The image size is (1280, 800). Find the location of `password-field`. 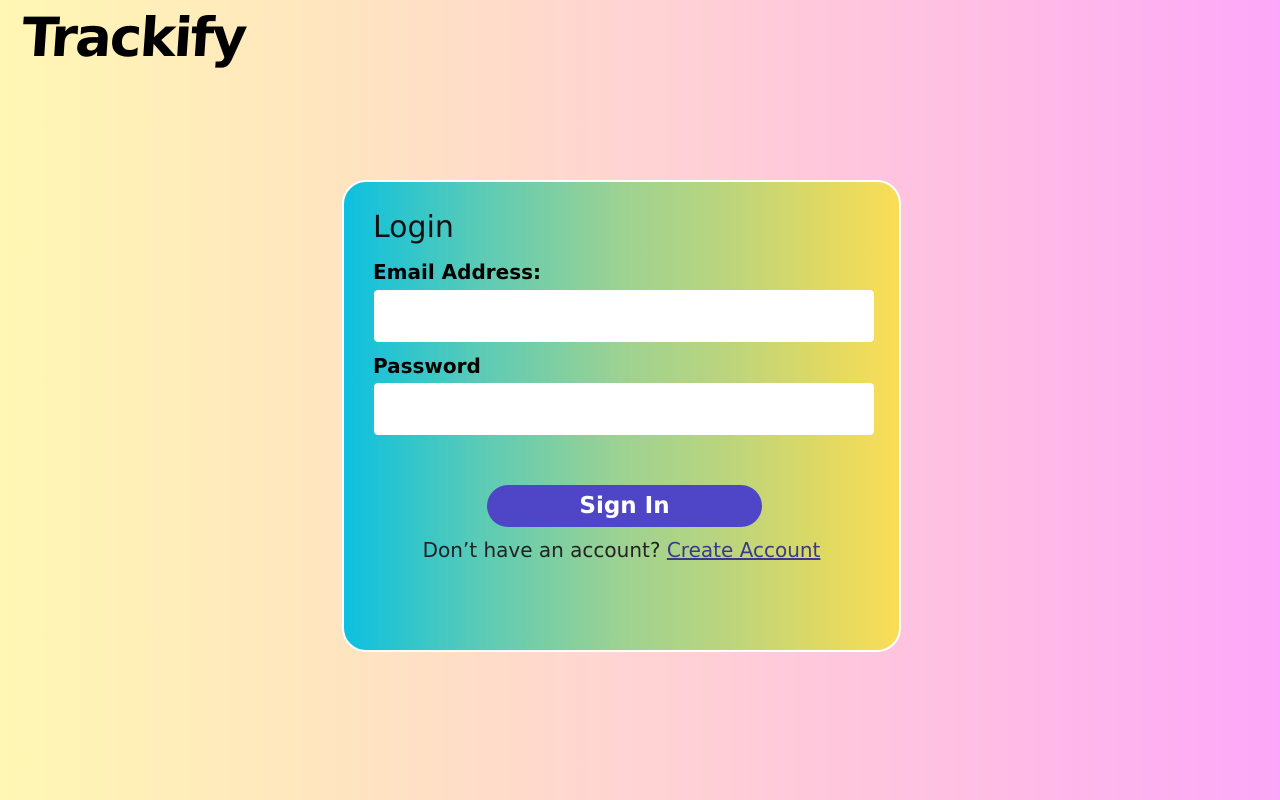

password-field is located at coordinates (624, 409).